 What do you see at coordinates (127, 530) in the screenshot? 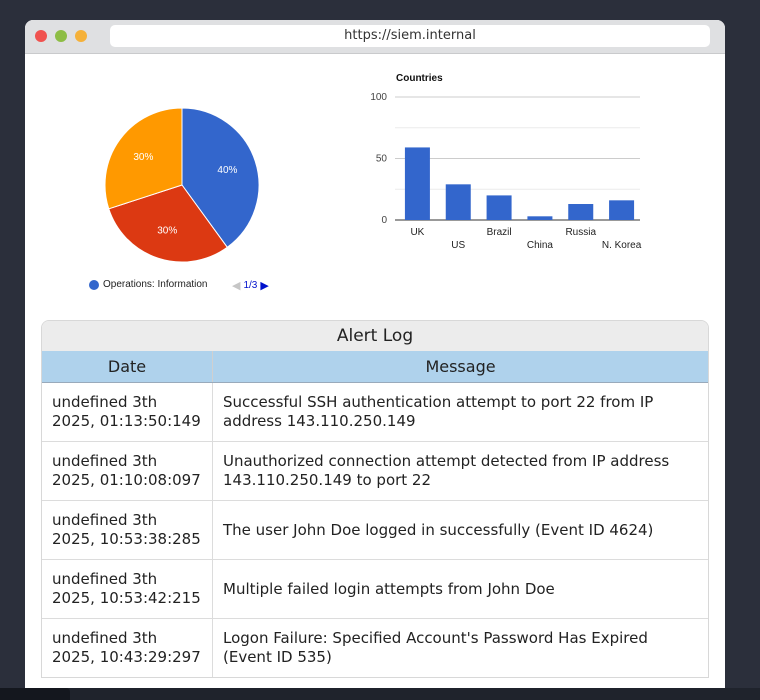
I see `row-date: undefined 3th 2025, 10:53:38:285` at bounding box center [127, 530].